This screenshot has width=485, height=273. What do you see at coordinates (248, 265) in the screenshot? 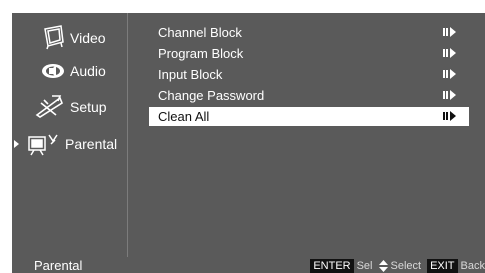
I see `status-bar: Parental ENTER Sel Select EXIT Back` at bounding box center [248, 265].